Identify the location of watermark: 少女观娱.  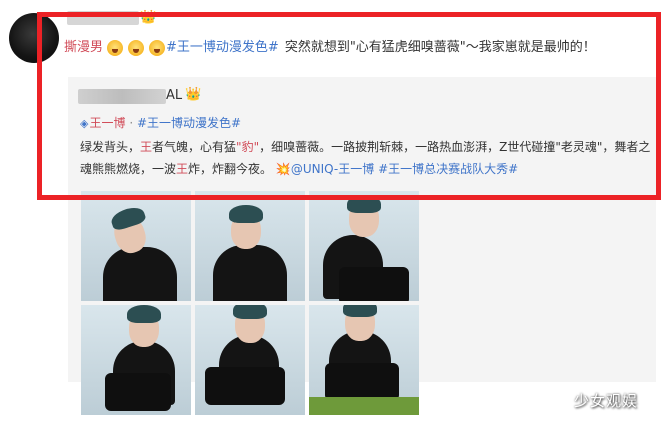
(606, 401).